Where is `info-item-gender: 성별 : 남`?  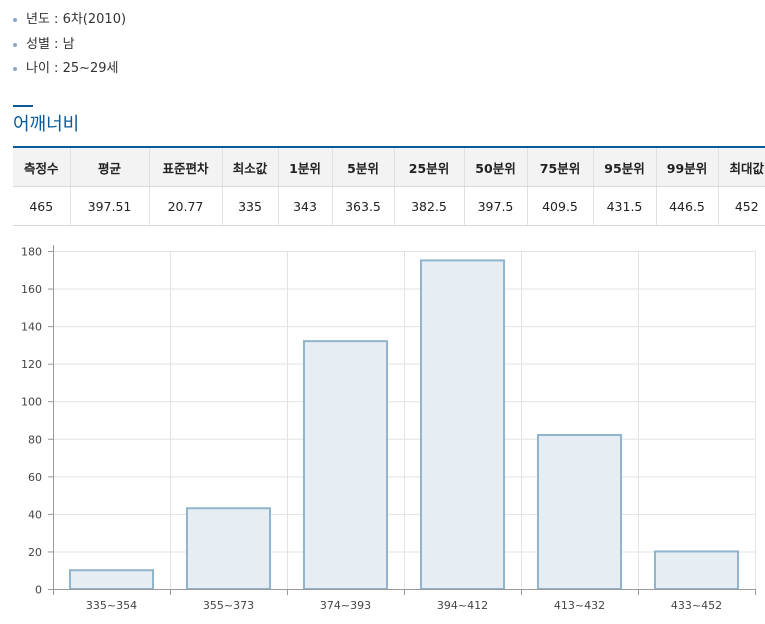
info-item-gender: 성별 : 남 is located at coordinates (69, 45).